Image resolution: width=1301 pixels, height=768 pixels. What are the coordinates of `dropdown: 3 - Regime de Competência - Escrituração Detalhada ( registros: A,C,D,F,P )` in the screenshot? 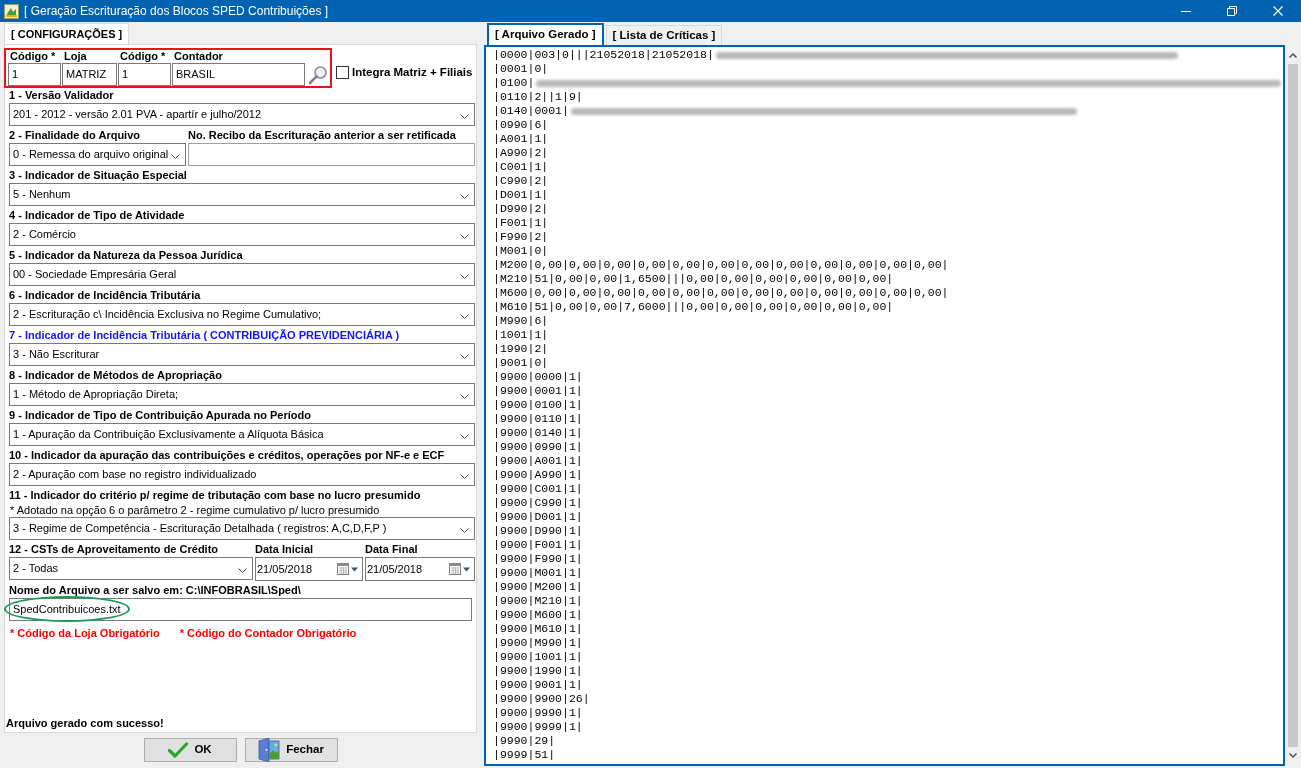 It's located at (242, 528).